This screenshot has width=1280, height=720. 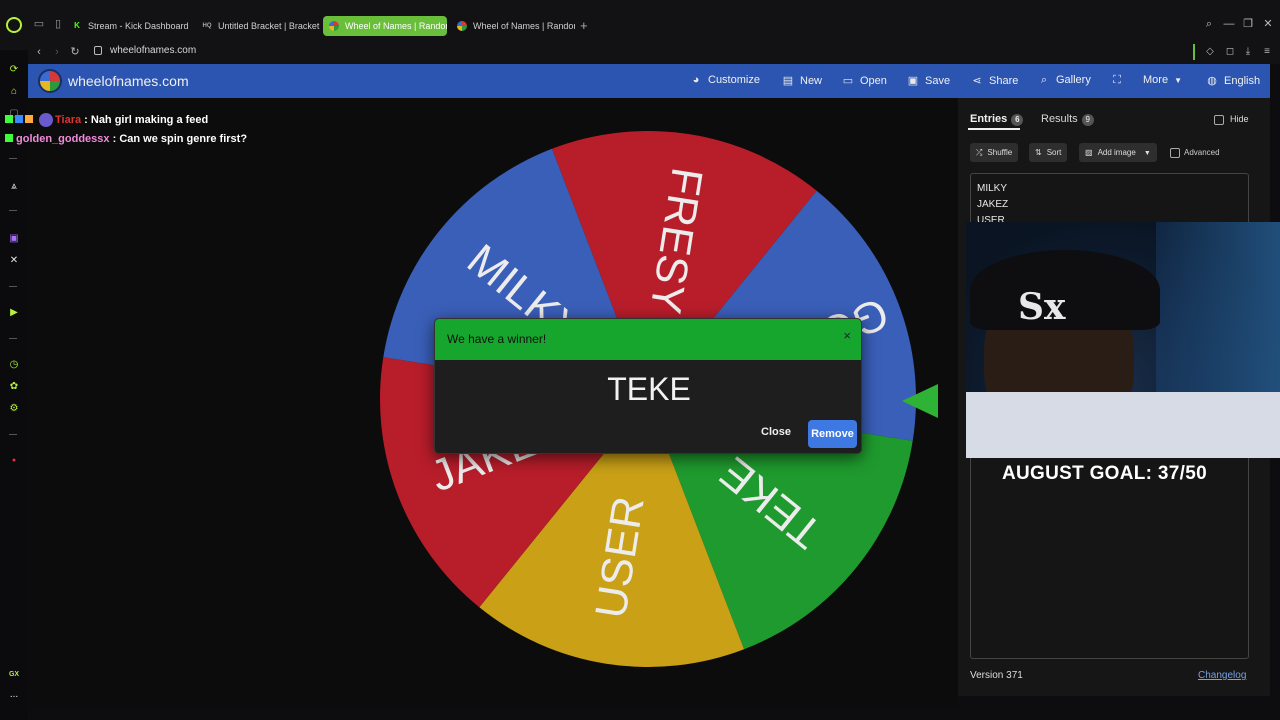 What do you see at coordinates (788, 81) in the screenshot?
I see `file-icon: ▤` at bounding box center [788, 81].